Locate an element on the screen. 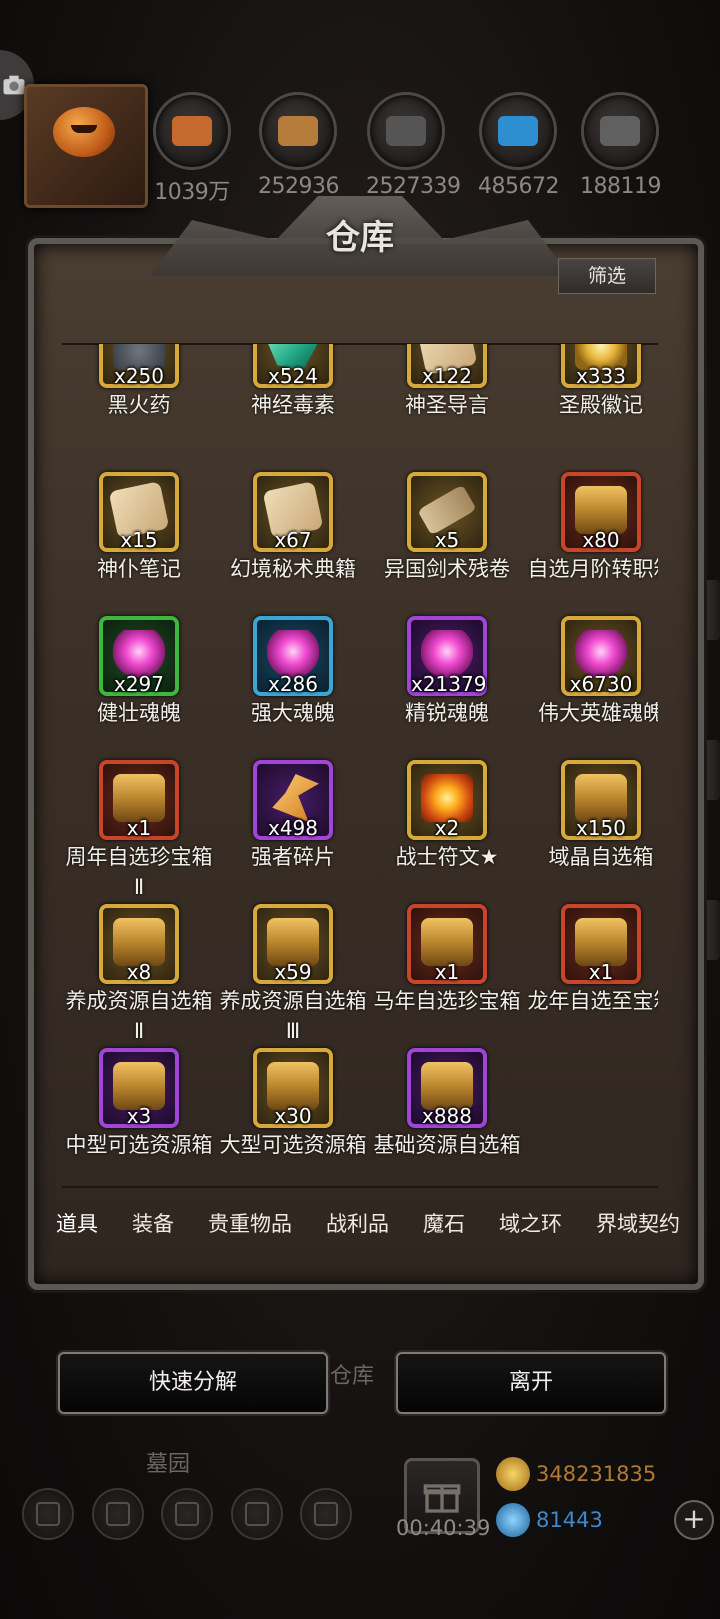 The width and height of the screenshot is (720, 1619). crystal-icon: x524 is located at coordinates (293, 366).